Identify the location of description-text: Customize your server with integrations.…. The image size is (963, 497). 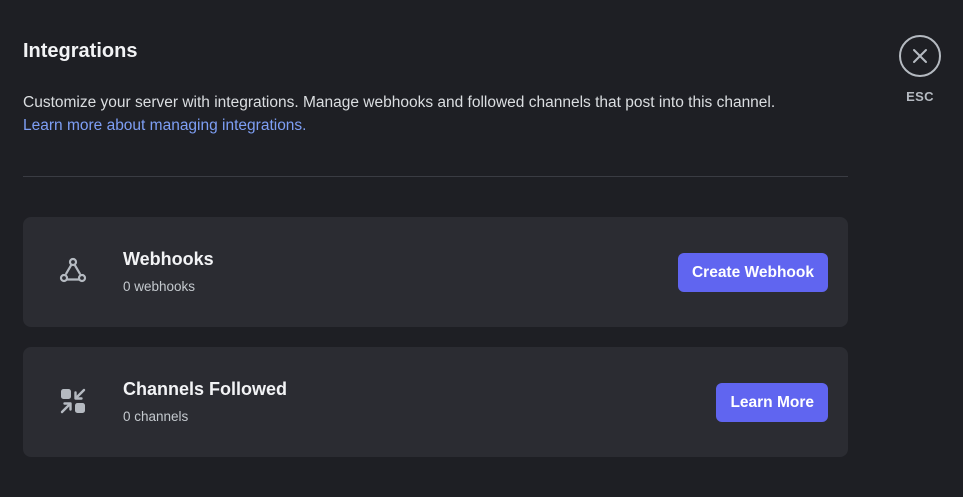
(399, 102).